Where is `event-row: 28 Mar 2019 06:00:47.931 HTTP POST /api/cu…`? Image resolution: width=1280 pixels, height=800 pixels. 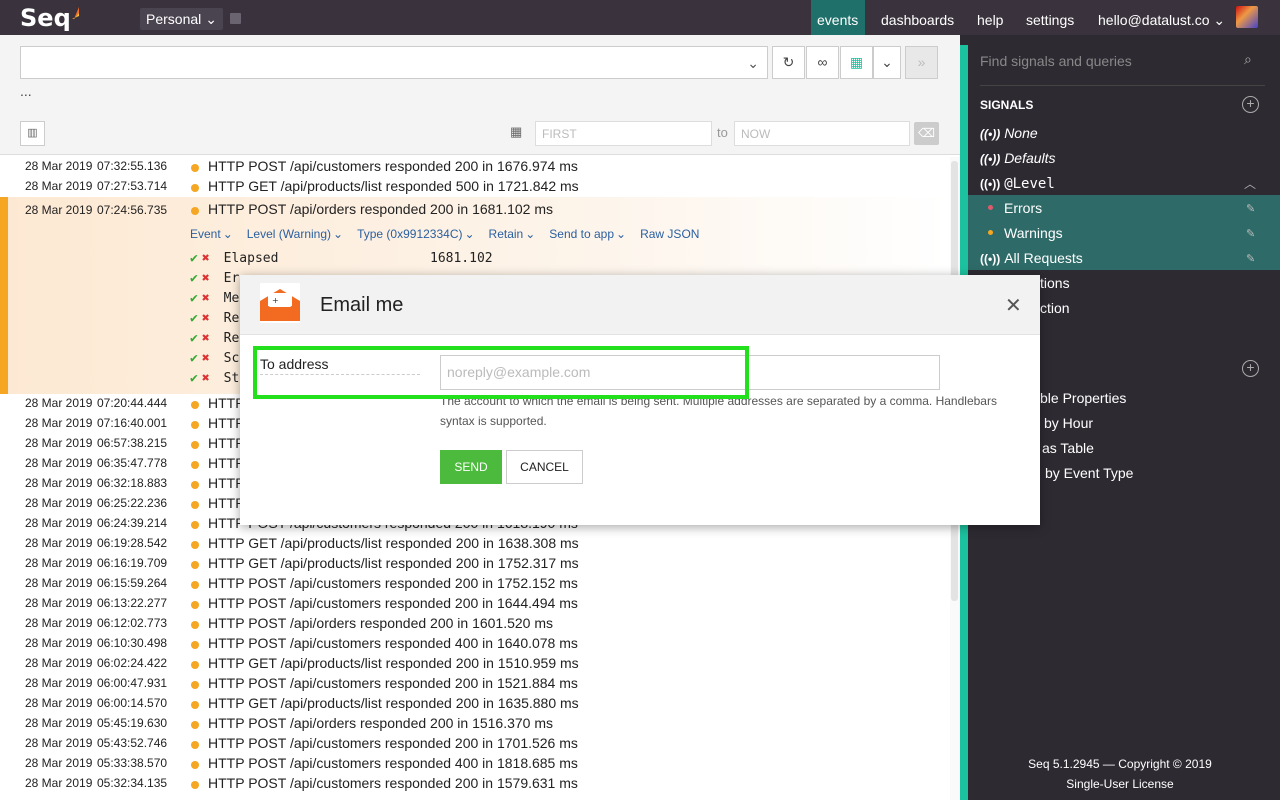
event-row: 28 Mar 2019 06:00:47.931 HTTP POST /api/cu… is located at coordinates (474, 684).